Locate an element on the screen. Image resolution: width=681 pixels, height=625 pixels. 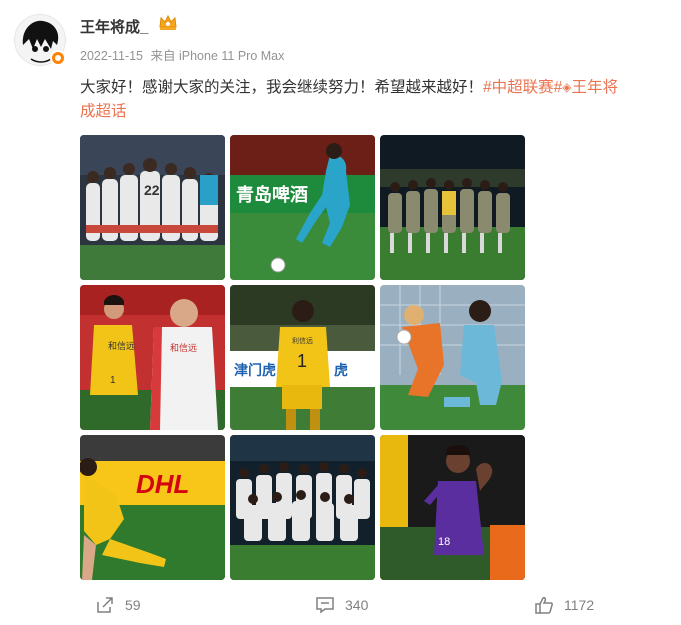
post-meta: 2022-11-15 来自 iPhone 11 Pro Max is located at coordinates (184, 54).